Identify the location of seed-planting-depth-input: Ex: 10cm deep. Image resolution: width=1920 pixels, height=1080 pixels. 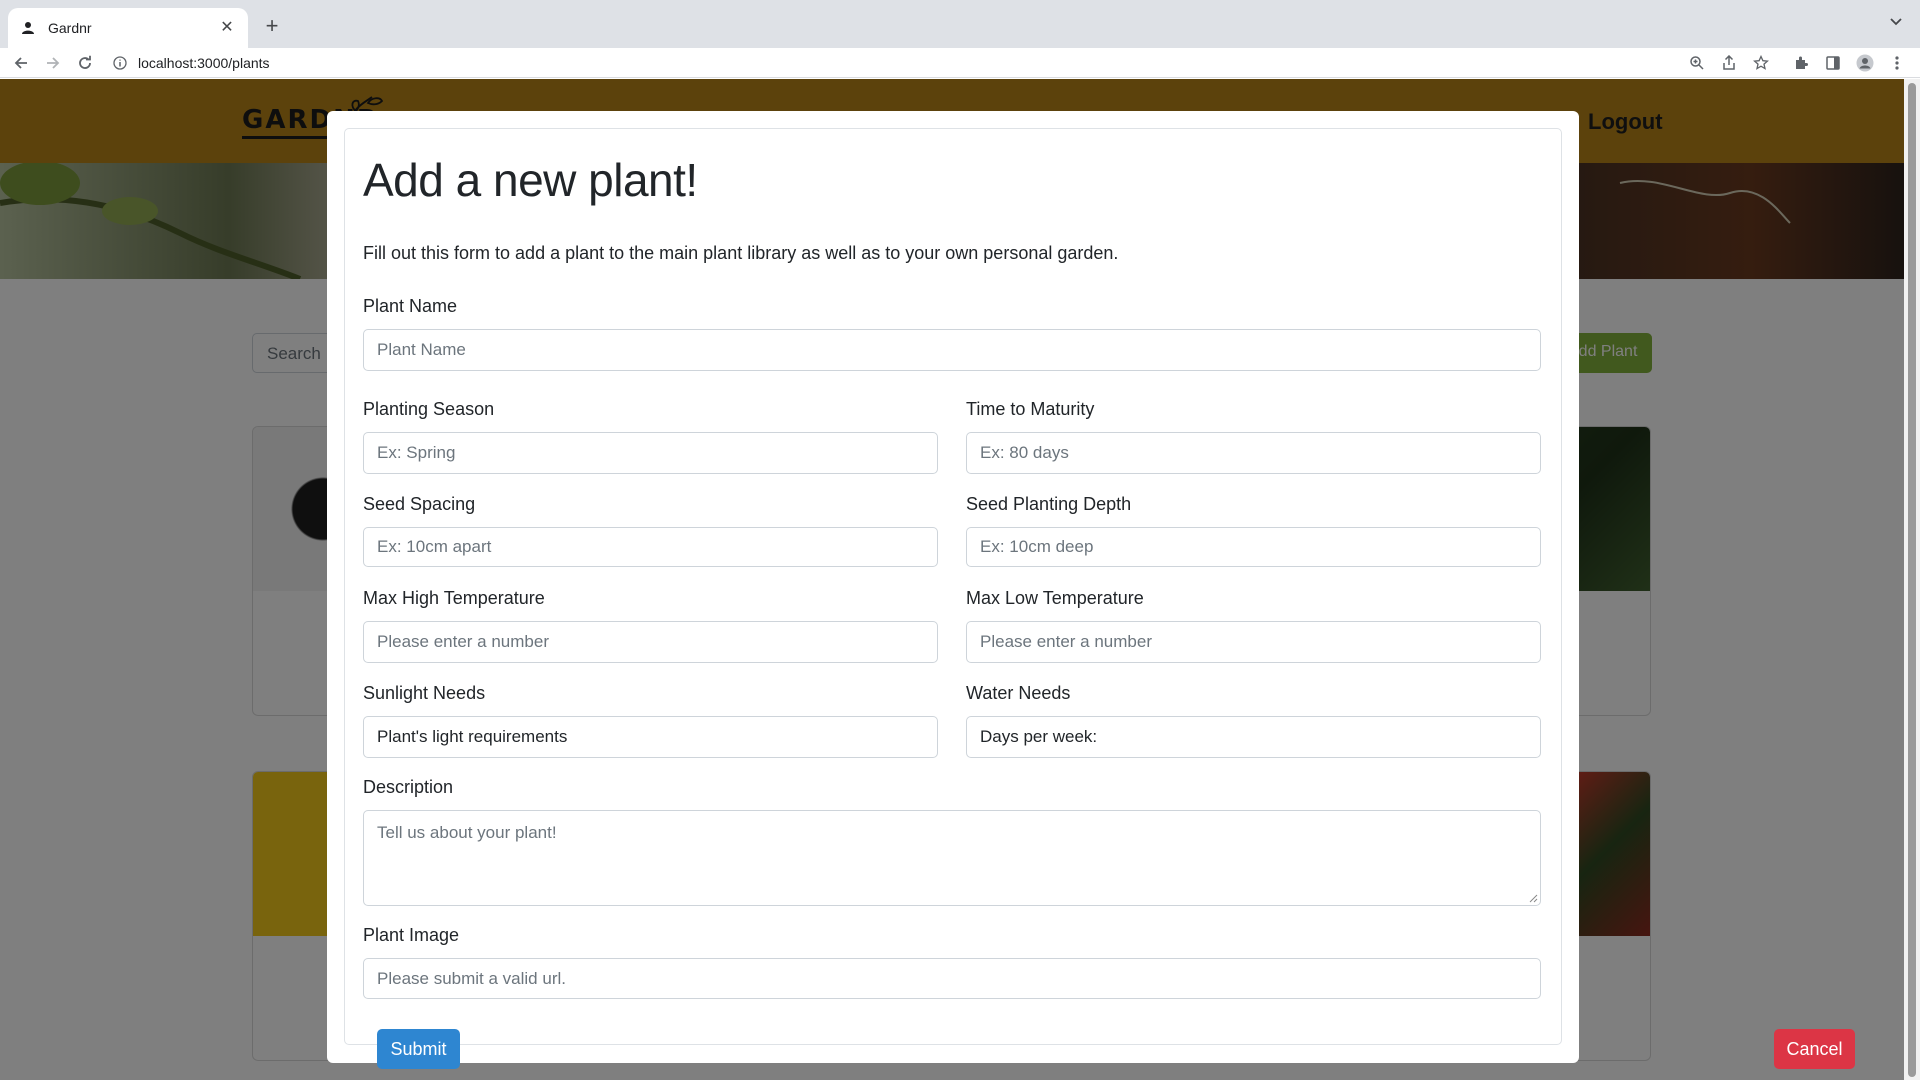
(1253, 547).